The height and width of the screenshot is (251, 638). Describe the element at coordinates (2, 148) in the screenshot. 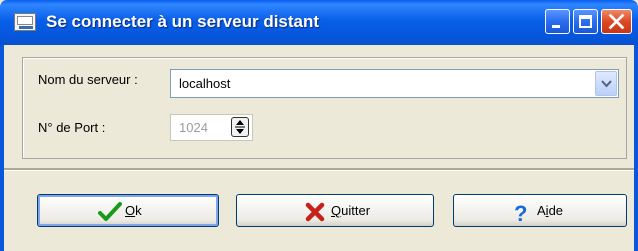

I see `window-frame-left` at that location.